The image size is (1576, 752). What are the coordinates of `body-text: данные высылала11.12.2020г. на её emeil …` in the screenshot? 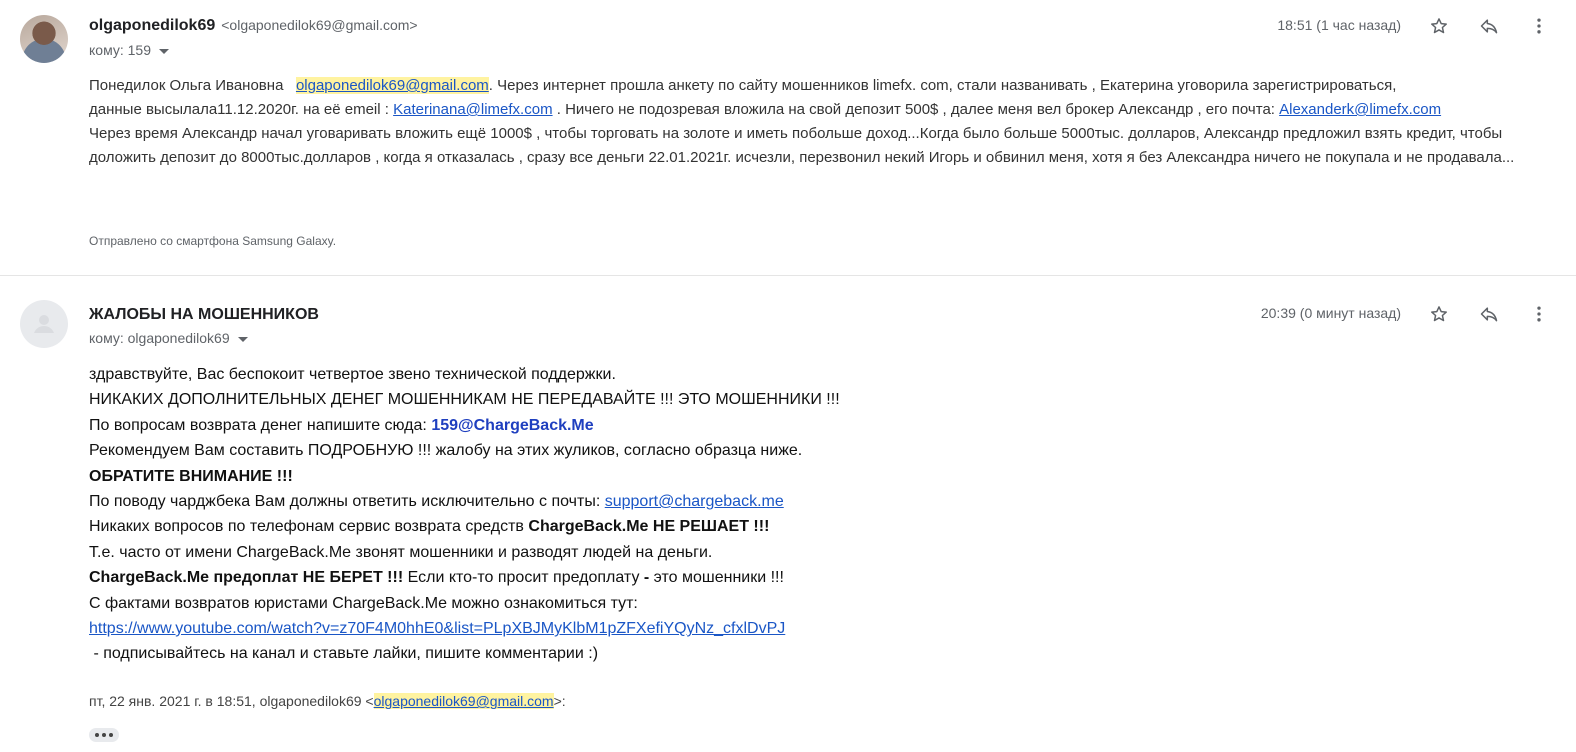 It's located at (239, 109).